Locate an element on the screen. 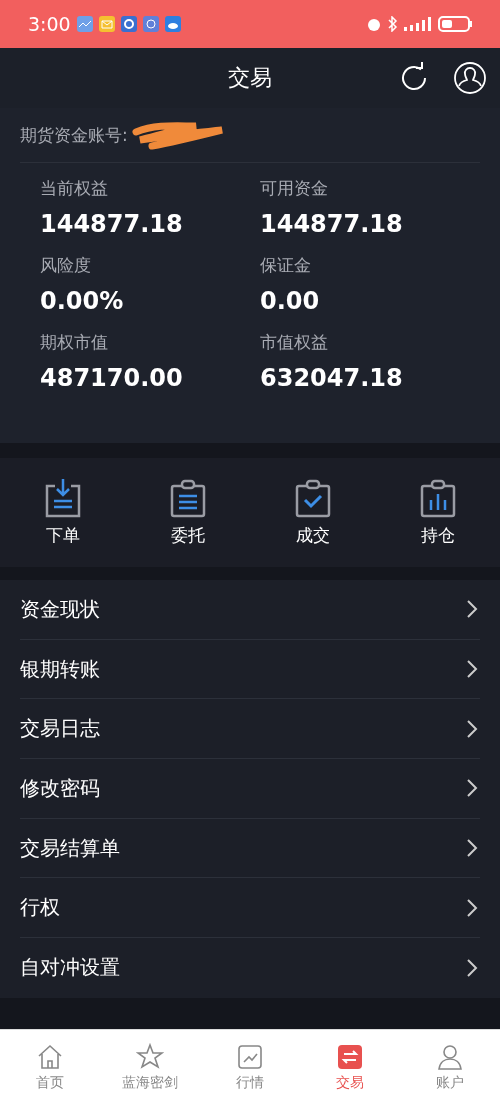 The width and height of the screenshot is (500, 1105). checkmark-clipboard-icon is located at coordinates (312, 498).